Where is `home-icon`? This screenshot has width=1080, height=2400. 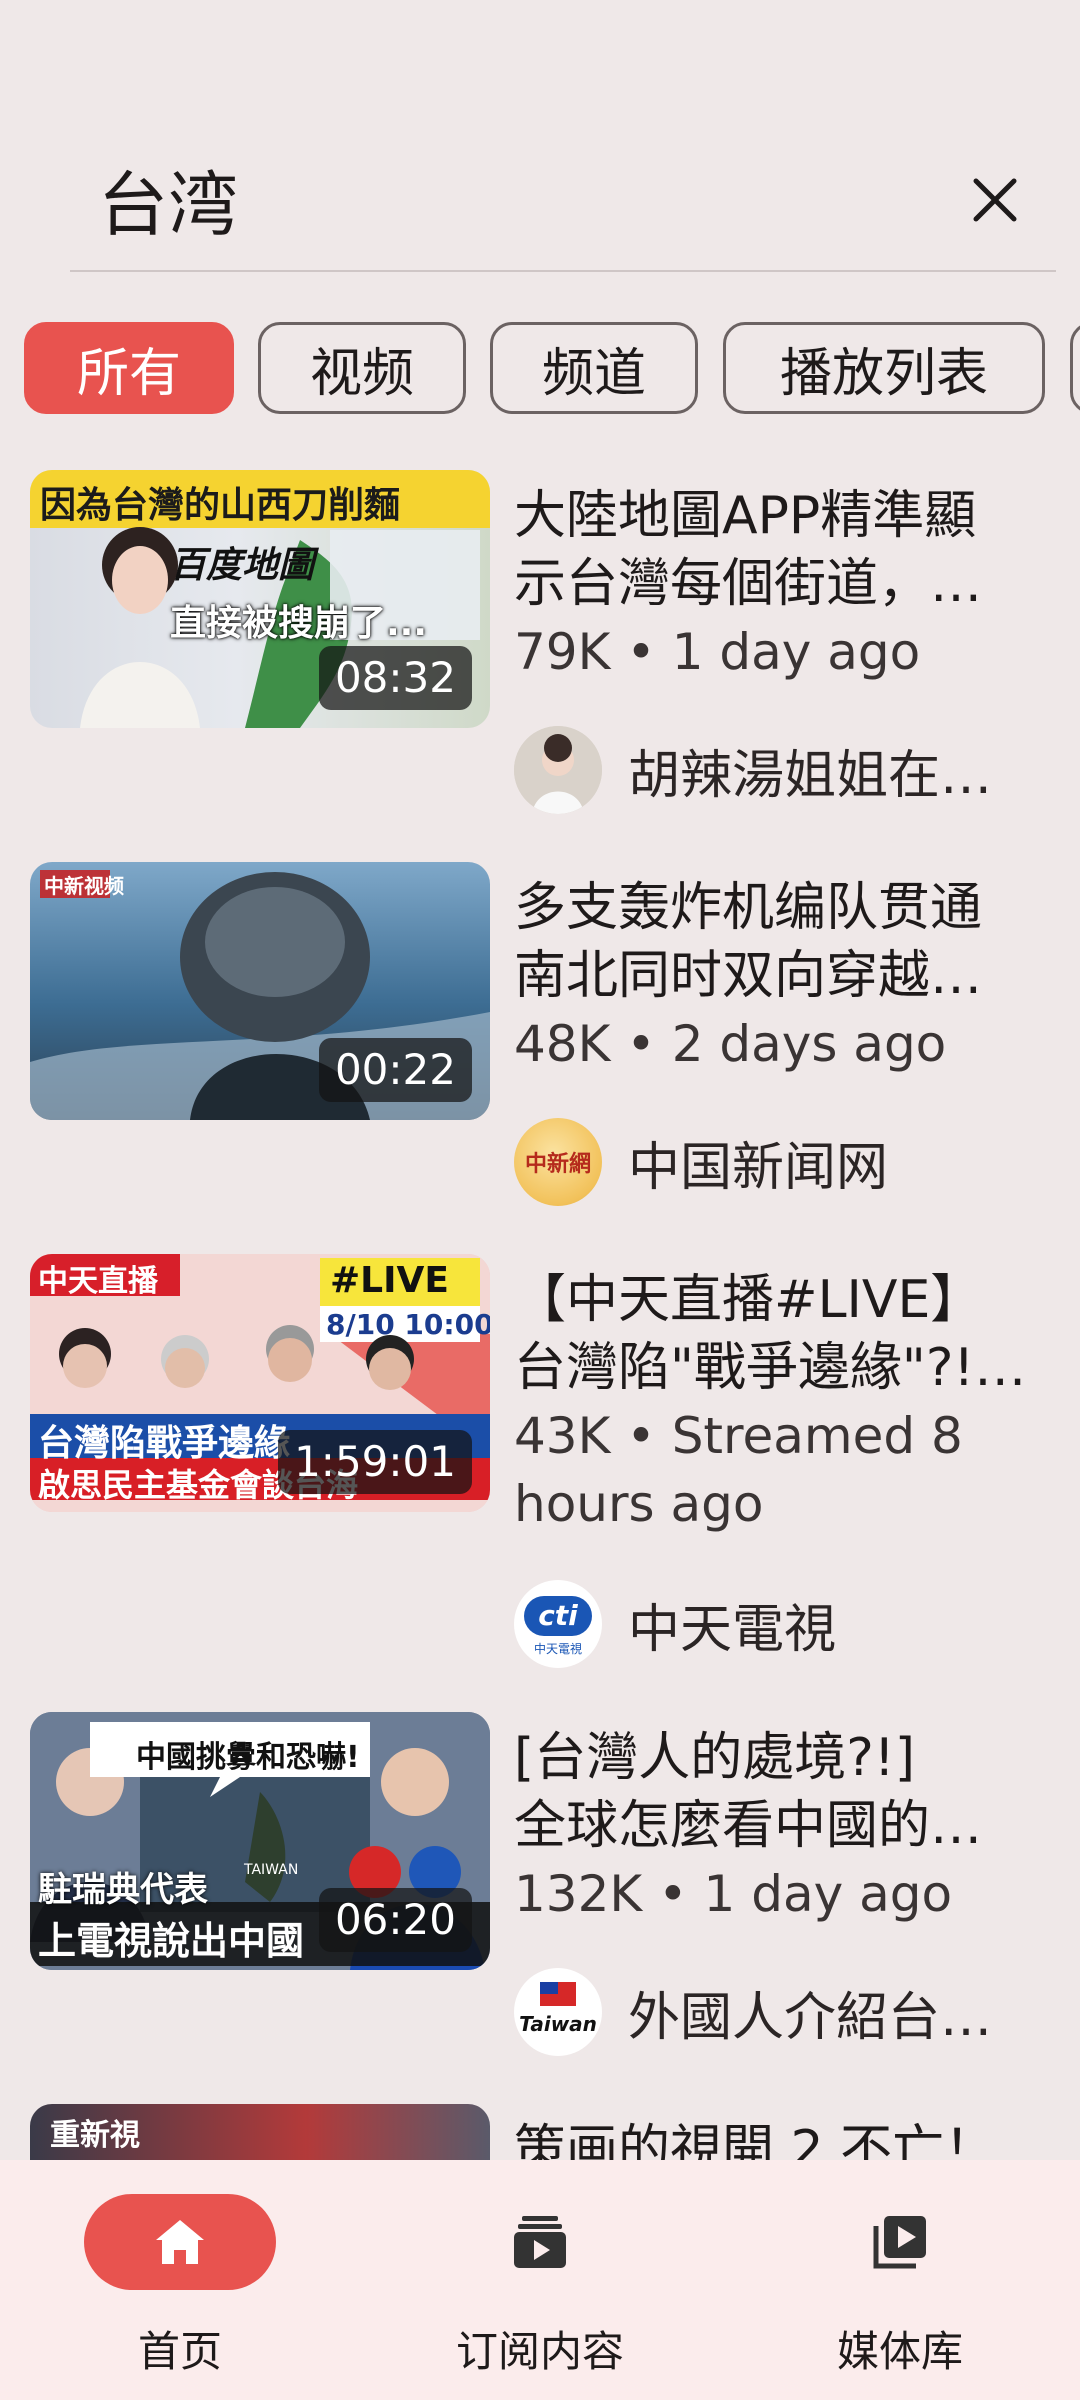
home-icon is located at coordinates (180, 2242).